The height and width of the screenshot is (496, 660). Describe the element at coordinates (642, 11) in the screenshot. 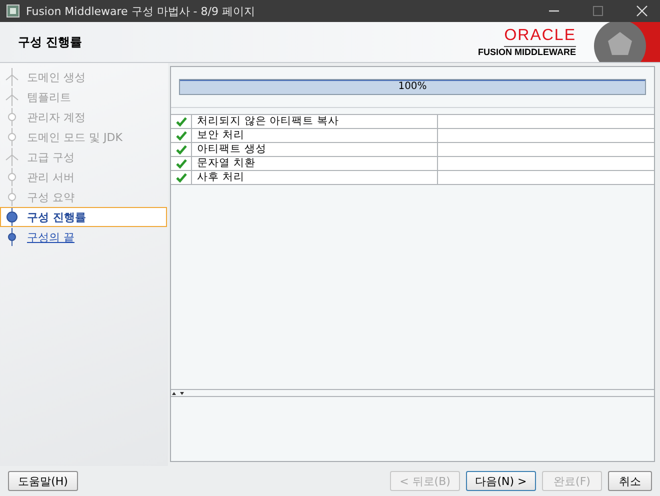

I see `close-icon` at that location.